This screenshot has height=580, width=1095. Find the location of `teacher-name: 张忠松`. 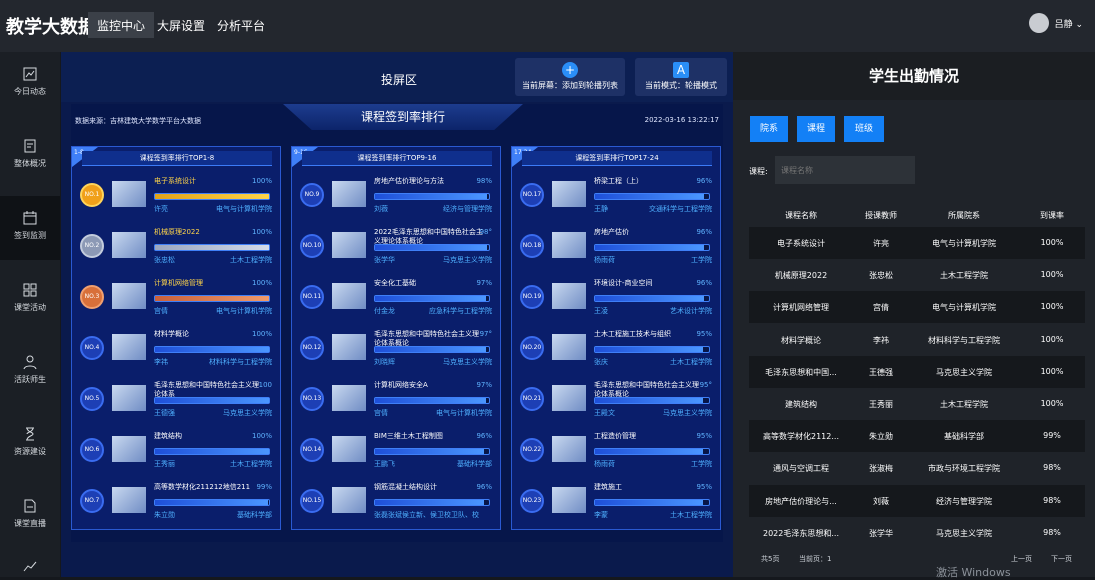

teacher-name: 张忠松 is located at coordinates (164, 260).